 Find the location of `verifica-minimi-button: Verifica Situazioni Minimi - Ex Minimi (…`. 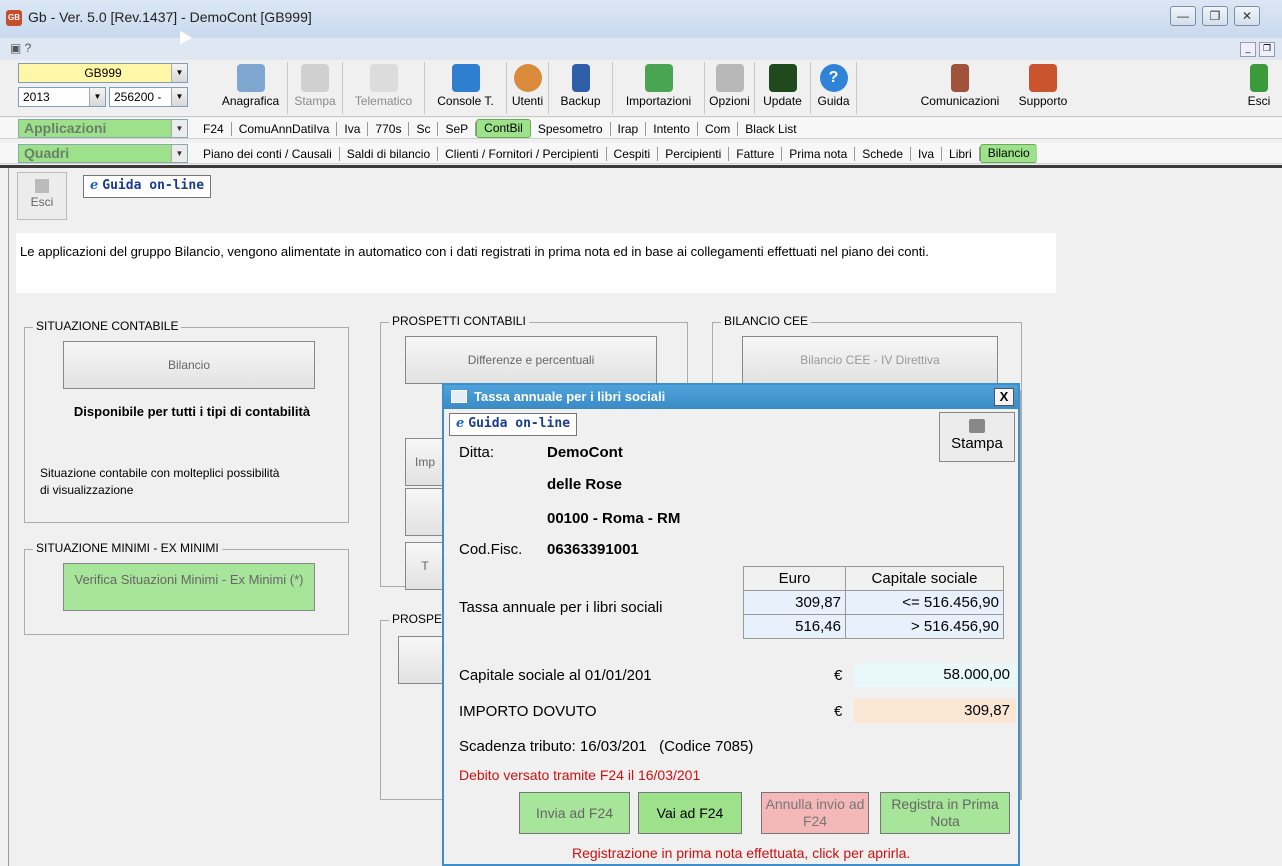

verifica-minimi-button: Verifica Situazioni Minimi - Ex Minimi (… is located at coordinates (189, 587).